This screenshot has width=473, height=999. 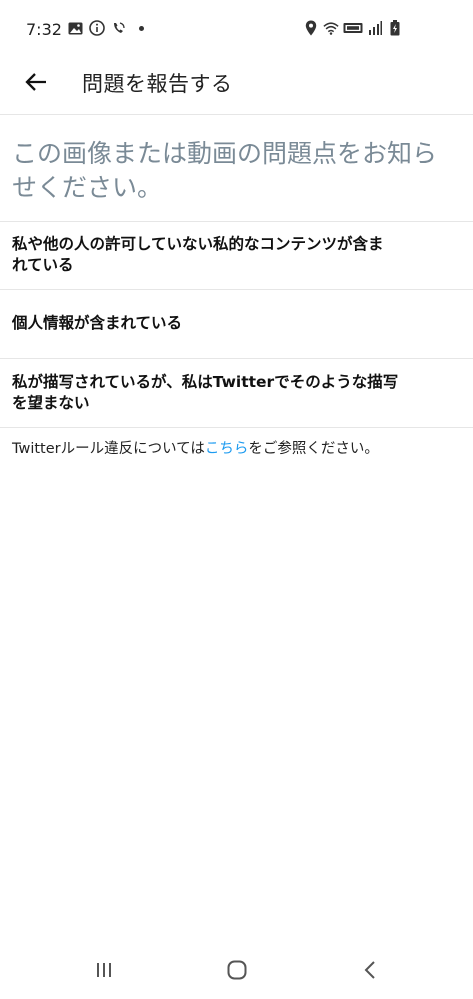 I want to click on back-icon, so click(x=370, y=972).